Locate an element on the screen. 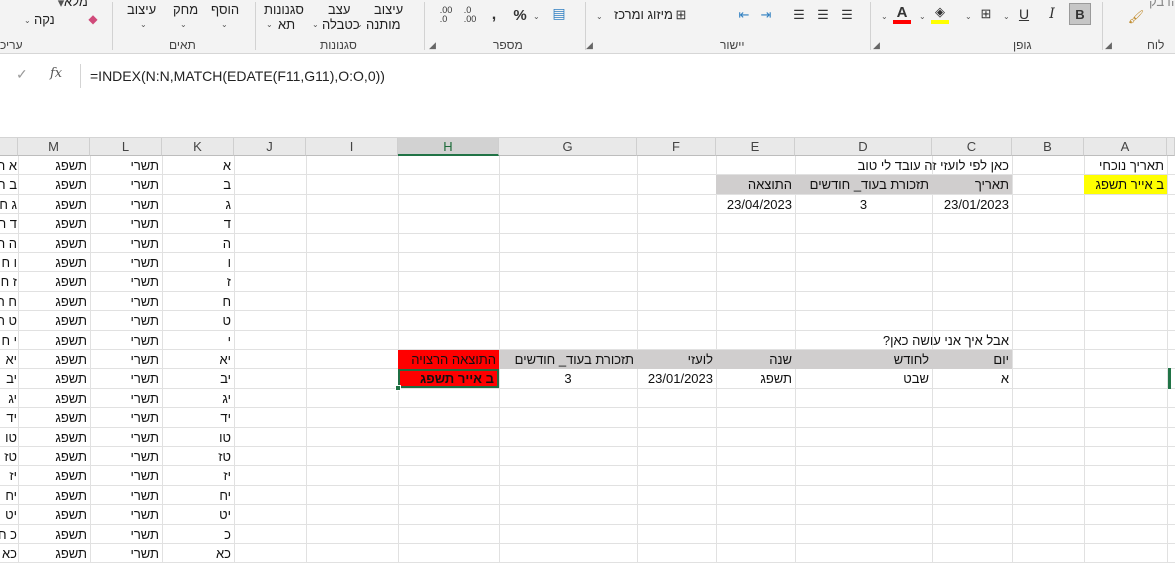 This screenshot has height=563, width=1175. table1-header-date: תאריך is located at coordinates (972, 185).